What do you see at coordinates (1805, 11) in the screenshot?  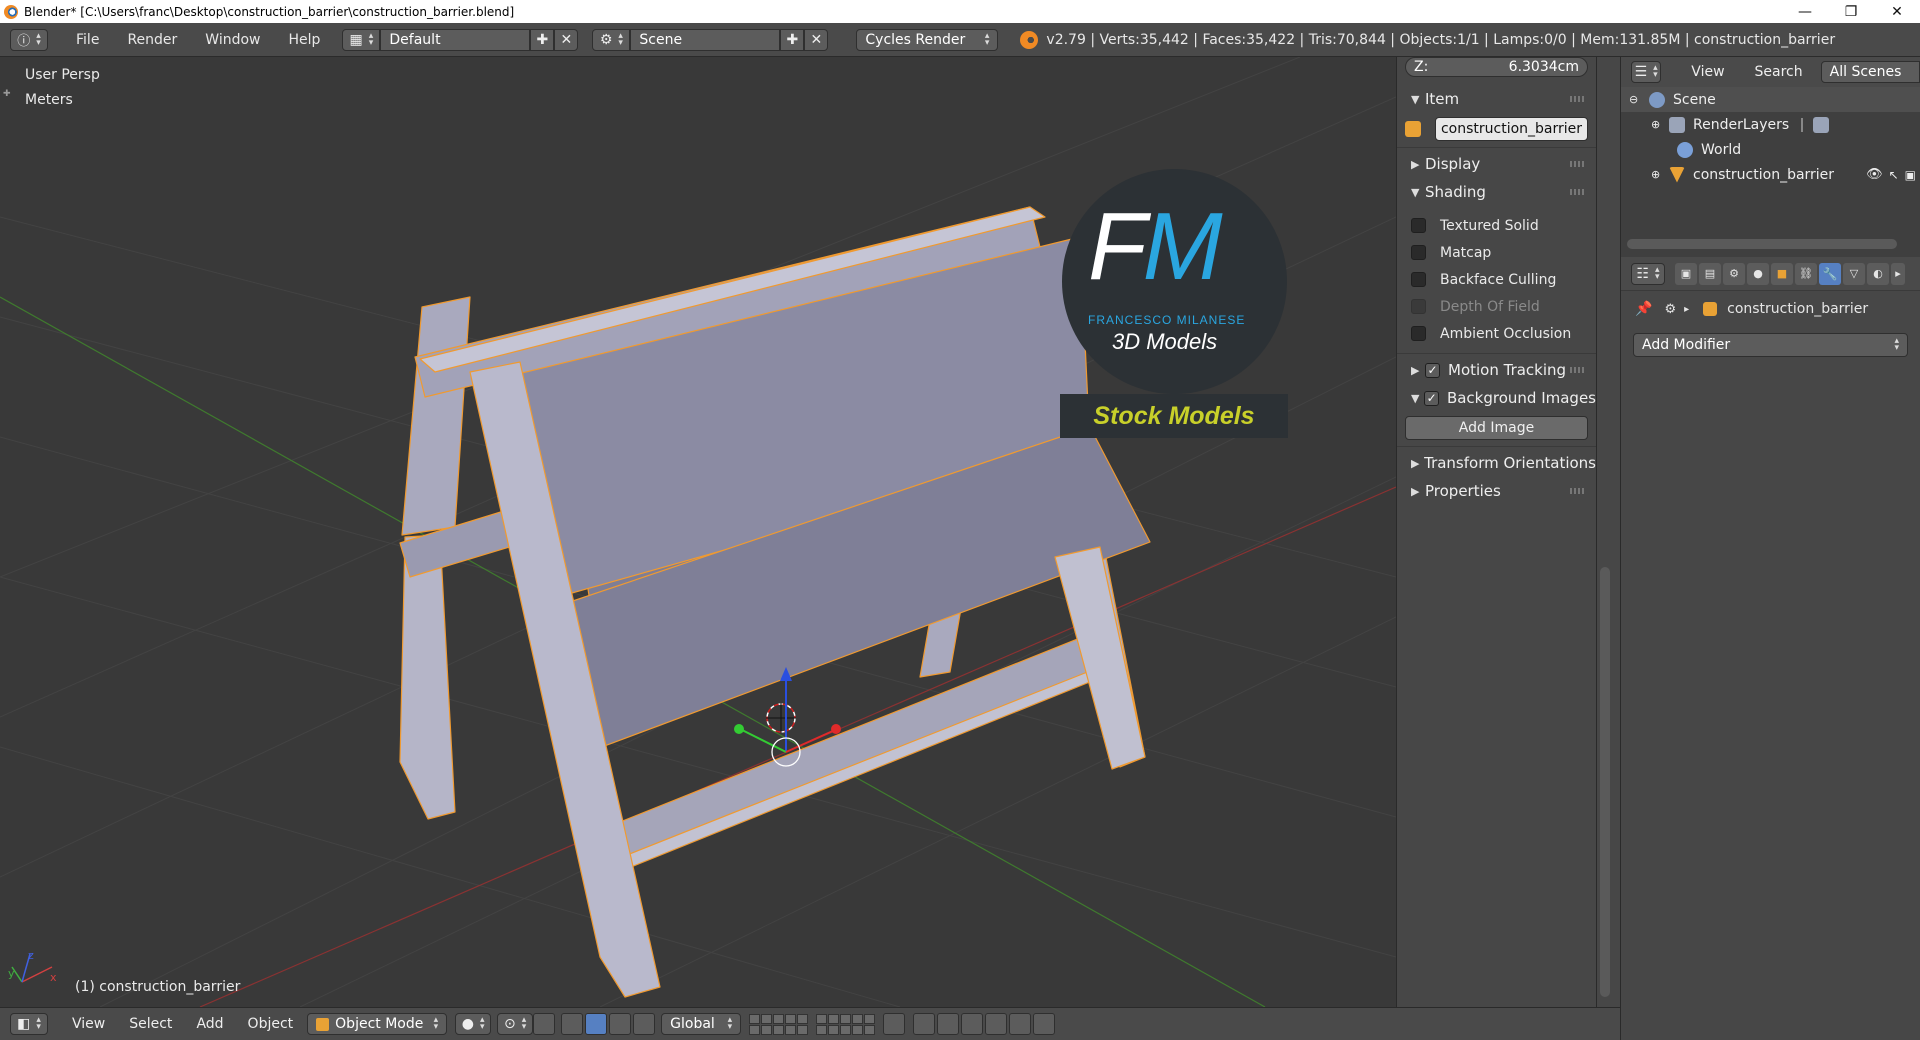 I see `minimize-button: —` at bounding box center [1805, 11].